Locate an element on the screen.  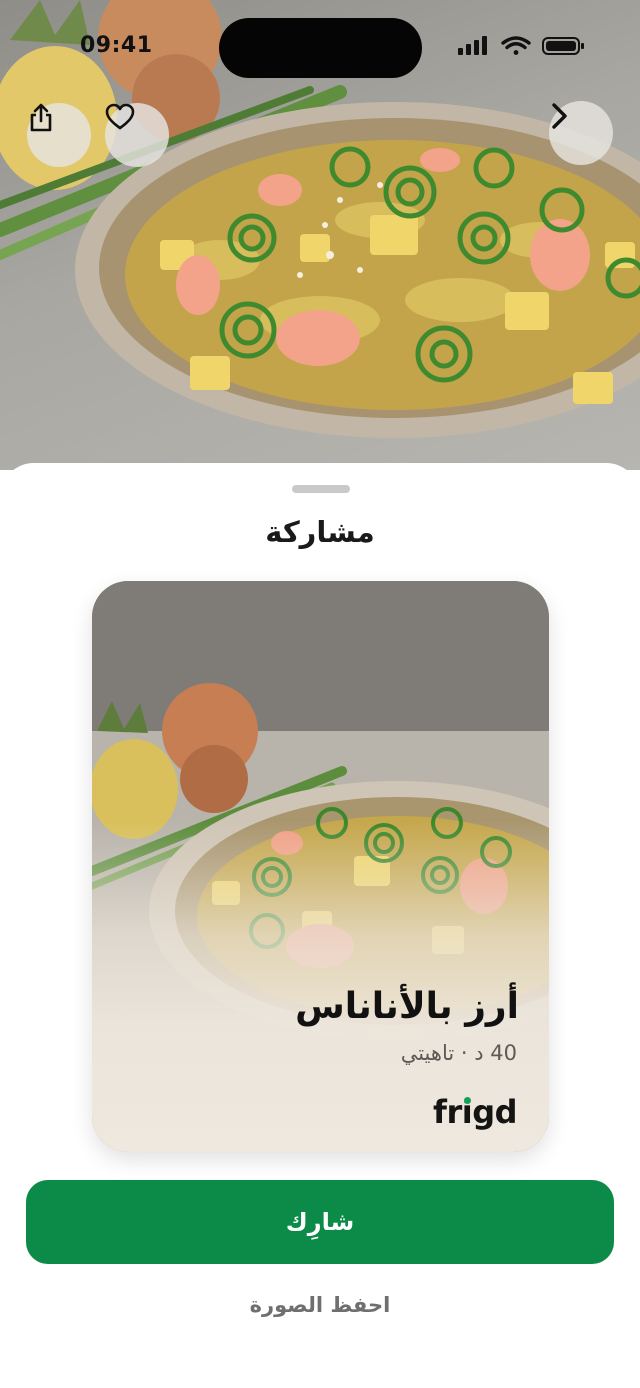
share-button is located at coordinates (59, 135).